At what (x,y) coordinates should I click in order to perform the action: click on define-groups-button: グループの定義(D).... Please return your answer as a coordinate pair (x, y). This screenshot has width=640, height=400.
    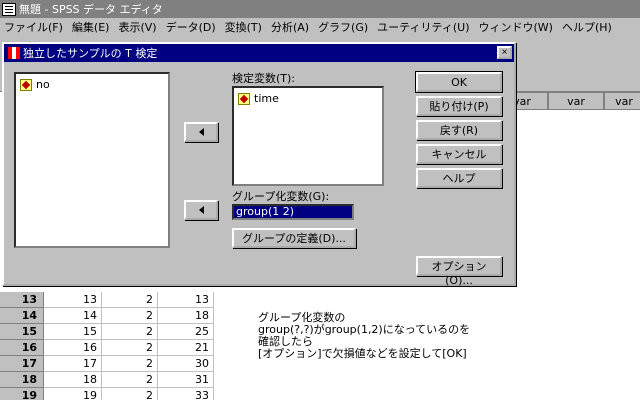
    Looking at the image, I should click on (294, 238).